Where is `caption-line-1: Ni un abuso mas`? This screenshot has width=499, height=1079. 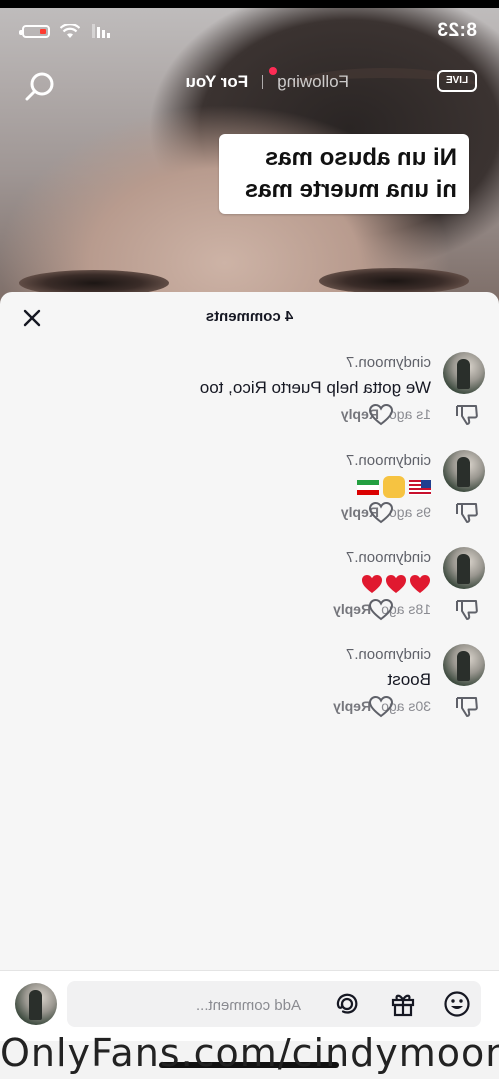 caption-line-1: Ni un abuso mas is located at coordinates (360, 157).